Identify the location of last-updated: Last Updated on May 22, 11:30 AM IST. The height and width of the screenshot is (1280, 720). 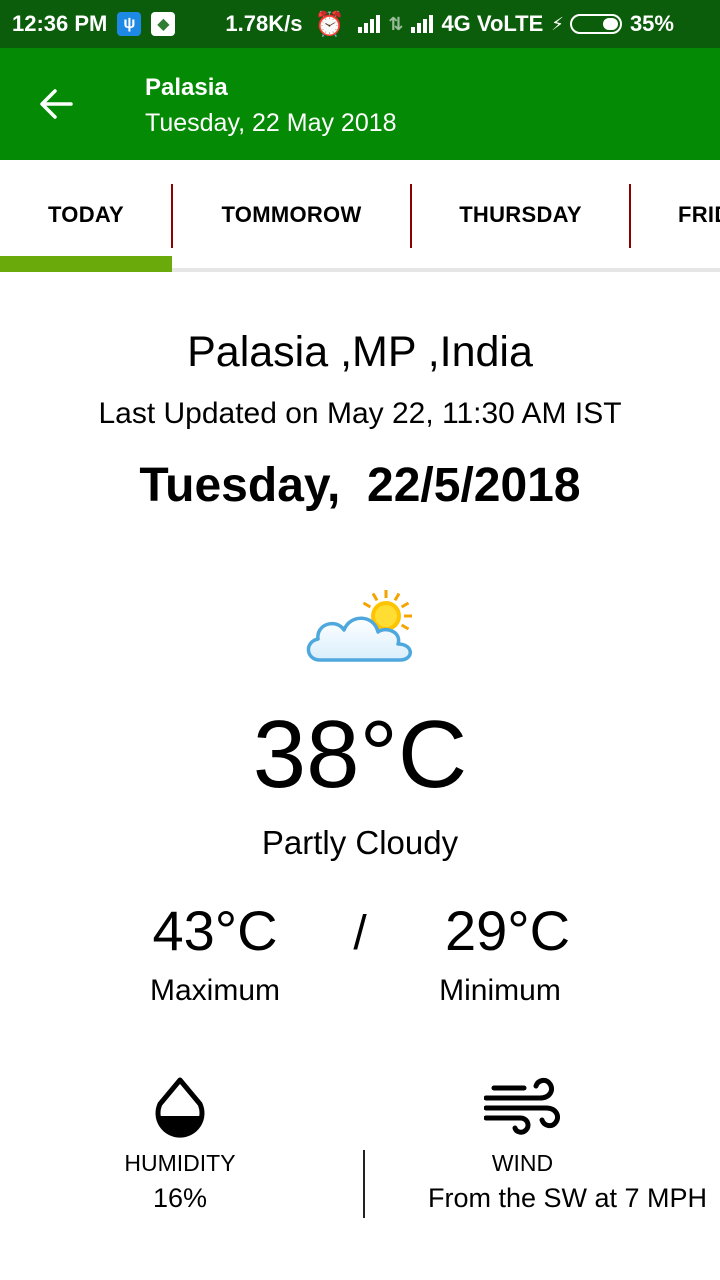
(360, 413).